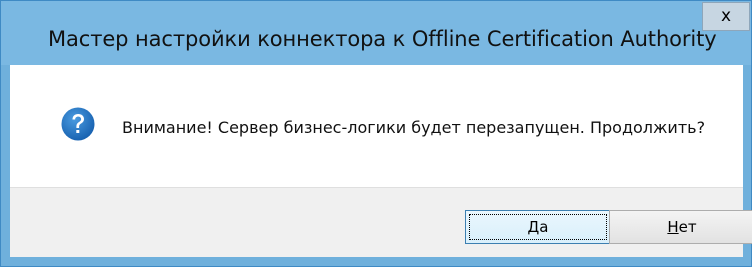  What do you see at coordinates (78, 124) in the screenshot?
I see `question-icon` at bounding box center [78, 124].